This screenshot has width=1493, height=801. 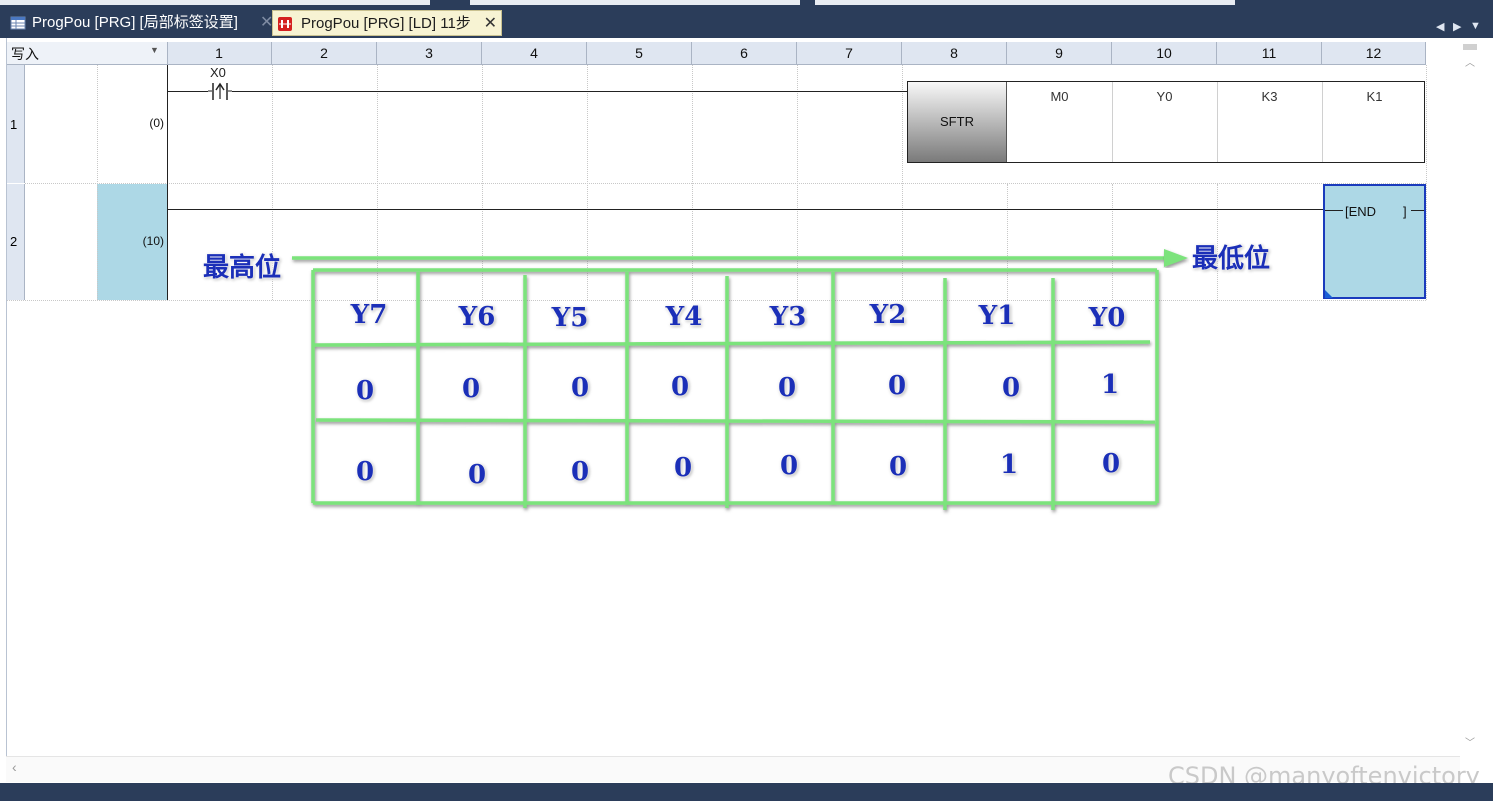 I want to click on row-number: 2, so click(x=16, y=242).